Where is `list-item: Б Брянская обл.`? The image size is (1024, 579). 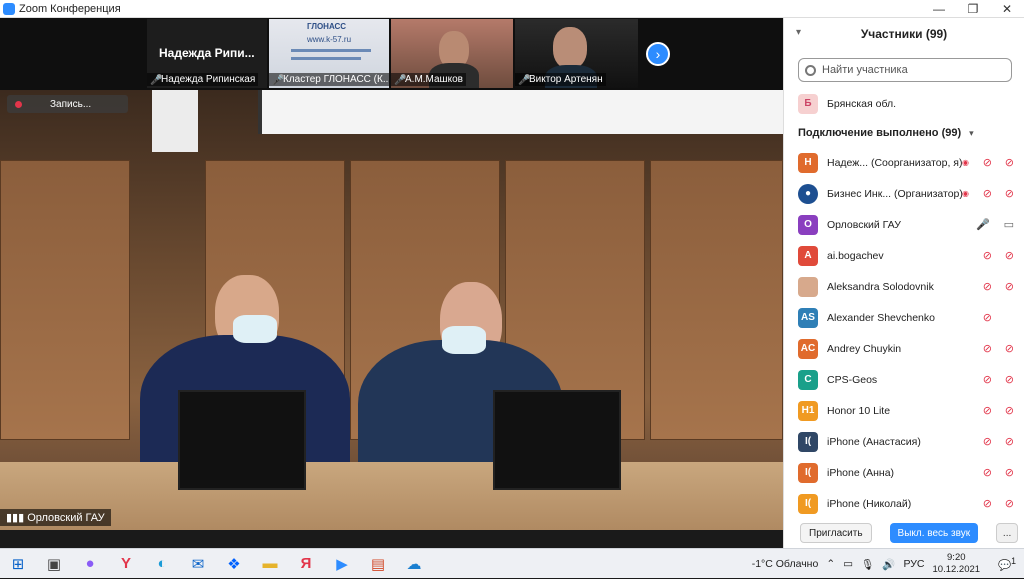 list-item: Б Брянская обл. is located at coordinates (904, 103).